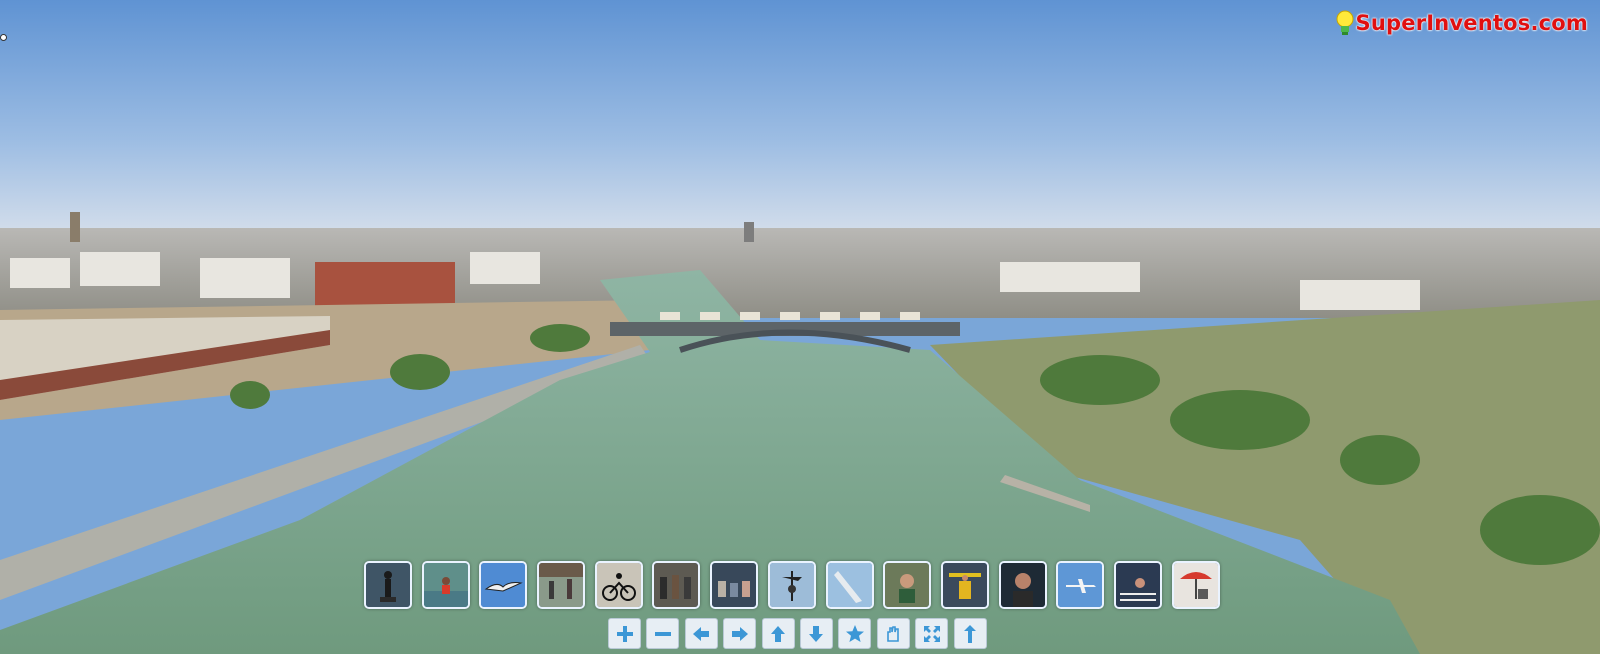 This screenshot has height=654, width=1600. I want to click on corner-marker-icon, so click(3, 37).